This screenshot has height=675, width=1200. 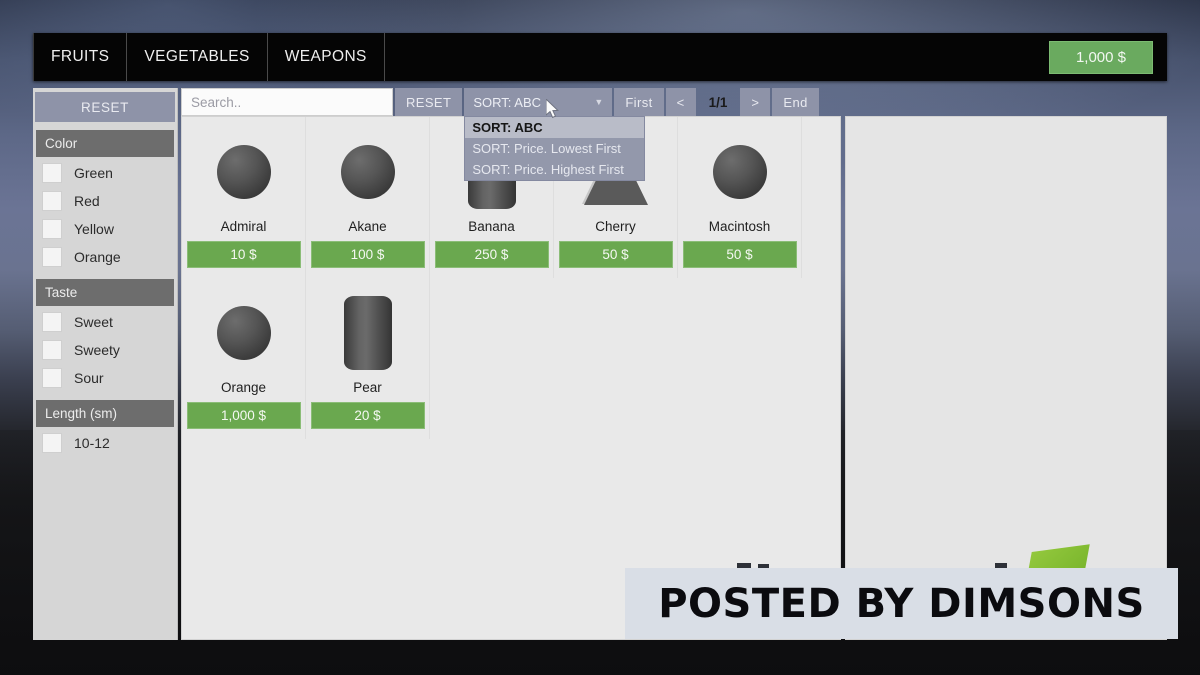 I want to click on category-tab-bar: FRUITS VEGETABLES WEAPONS 1,000 $, so click(x=600, y=57).